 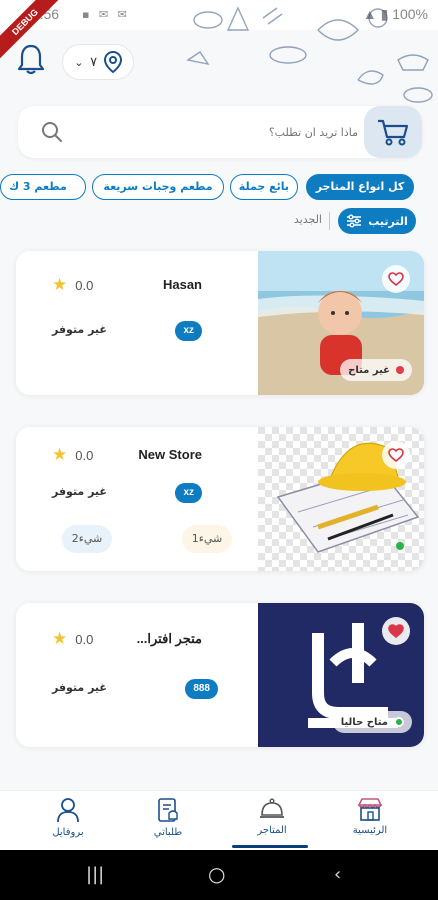 I want to click on store-image, so click(x=341, y=499).